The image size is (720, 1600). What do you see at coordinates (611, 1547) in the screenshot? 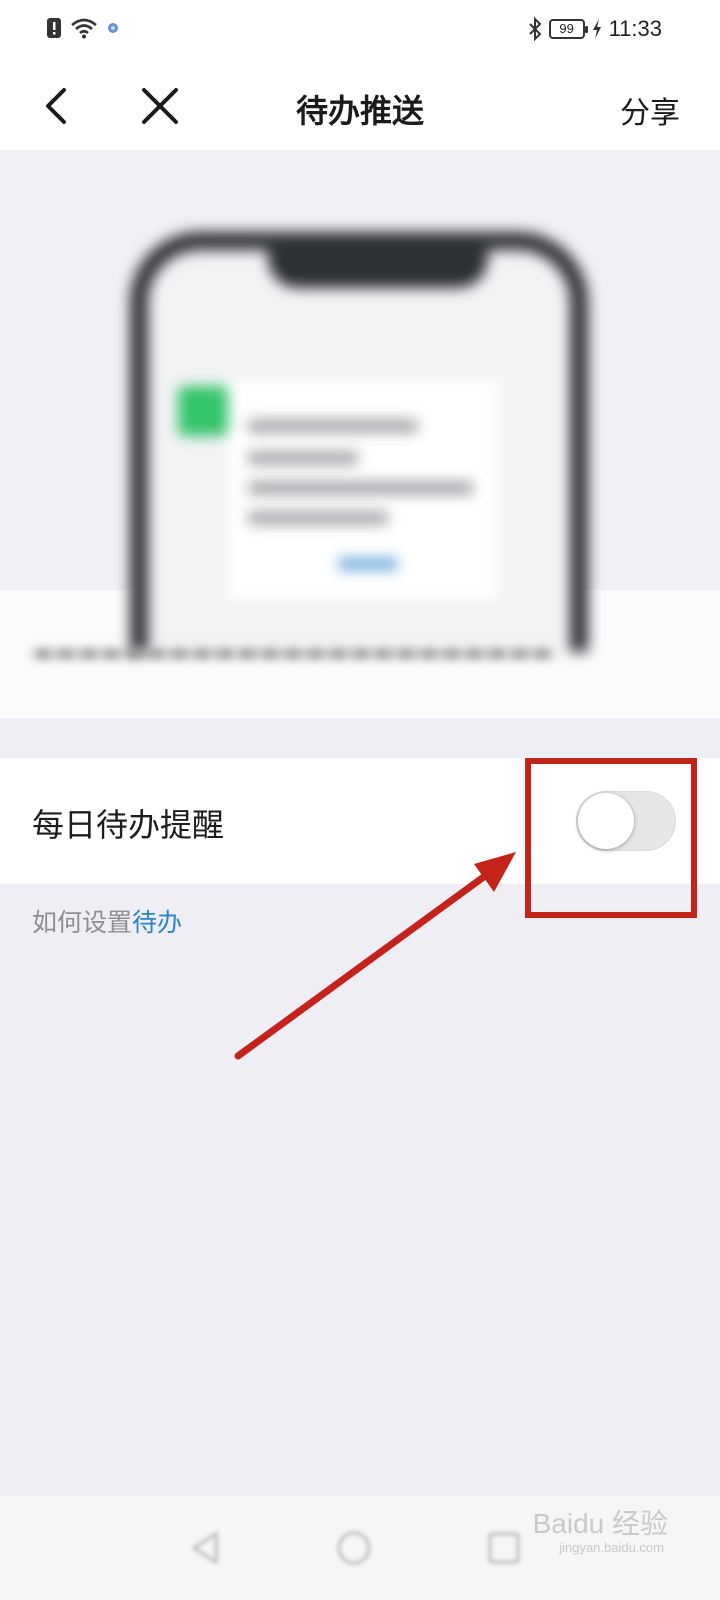
I see `baidu-watermark-url: jingyan.baidu.com` at bounding box center [611, 1547].